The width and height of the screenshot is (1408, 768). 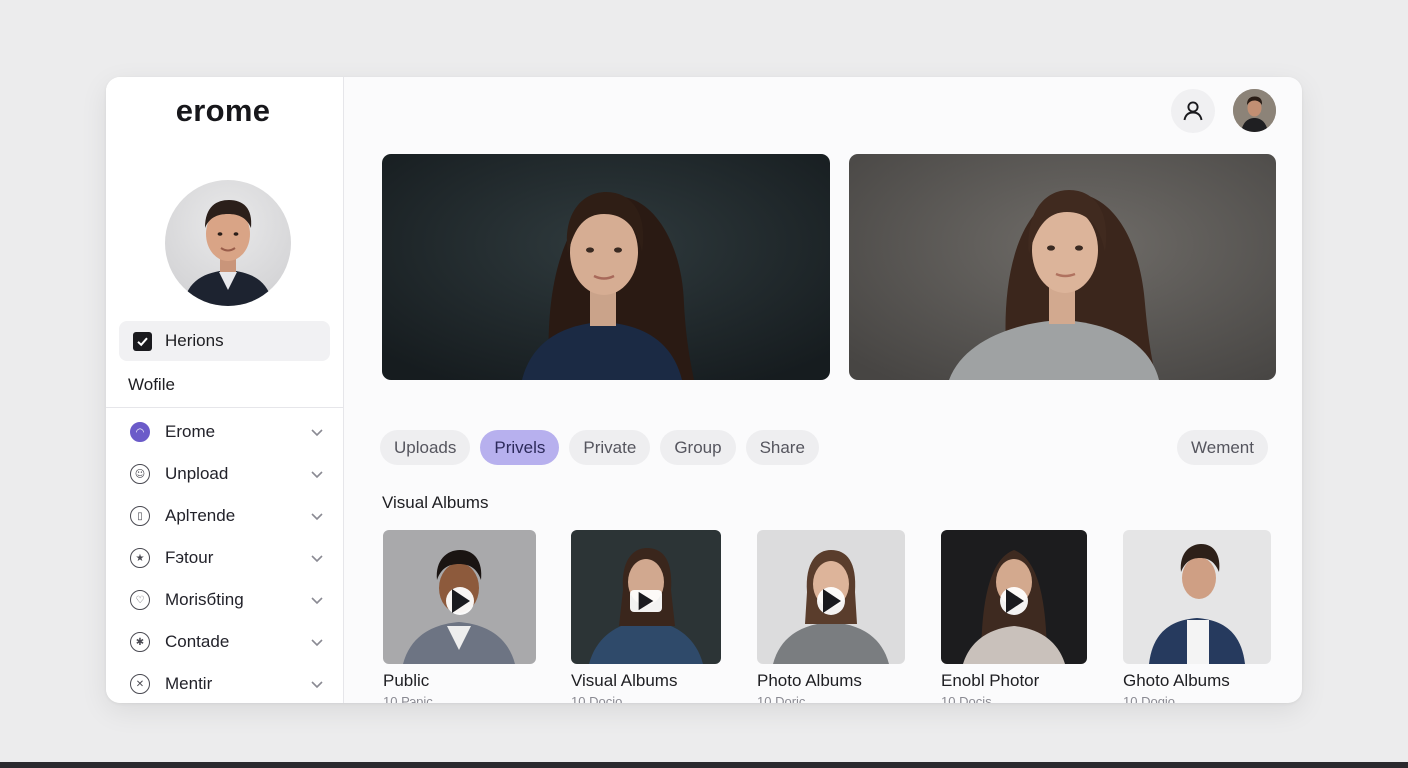 What do you see at coordinates (151, 384) in the screenshot?
I see `section-label: Wofile` at bounding box center [151, 384].